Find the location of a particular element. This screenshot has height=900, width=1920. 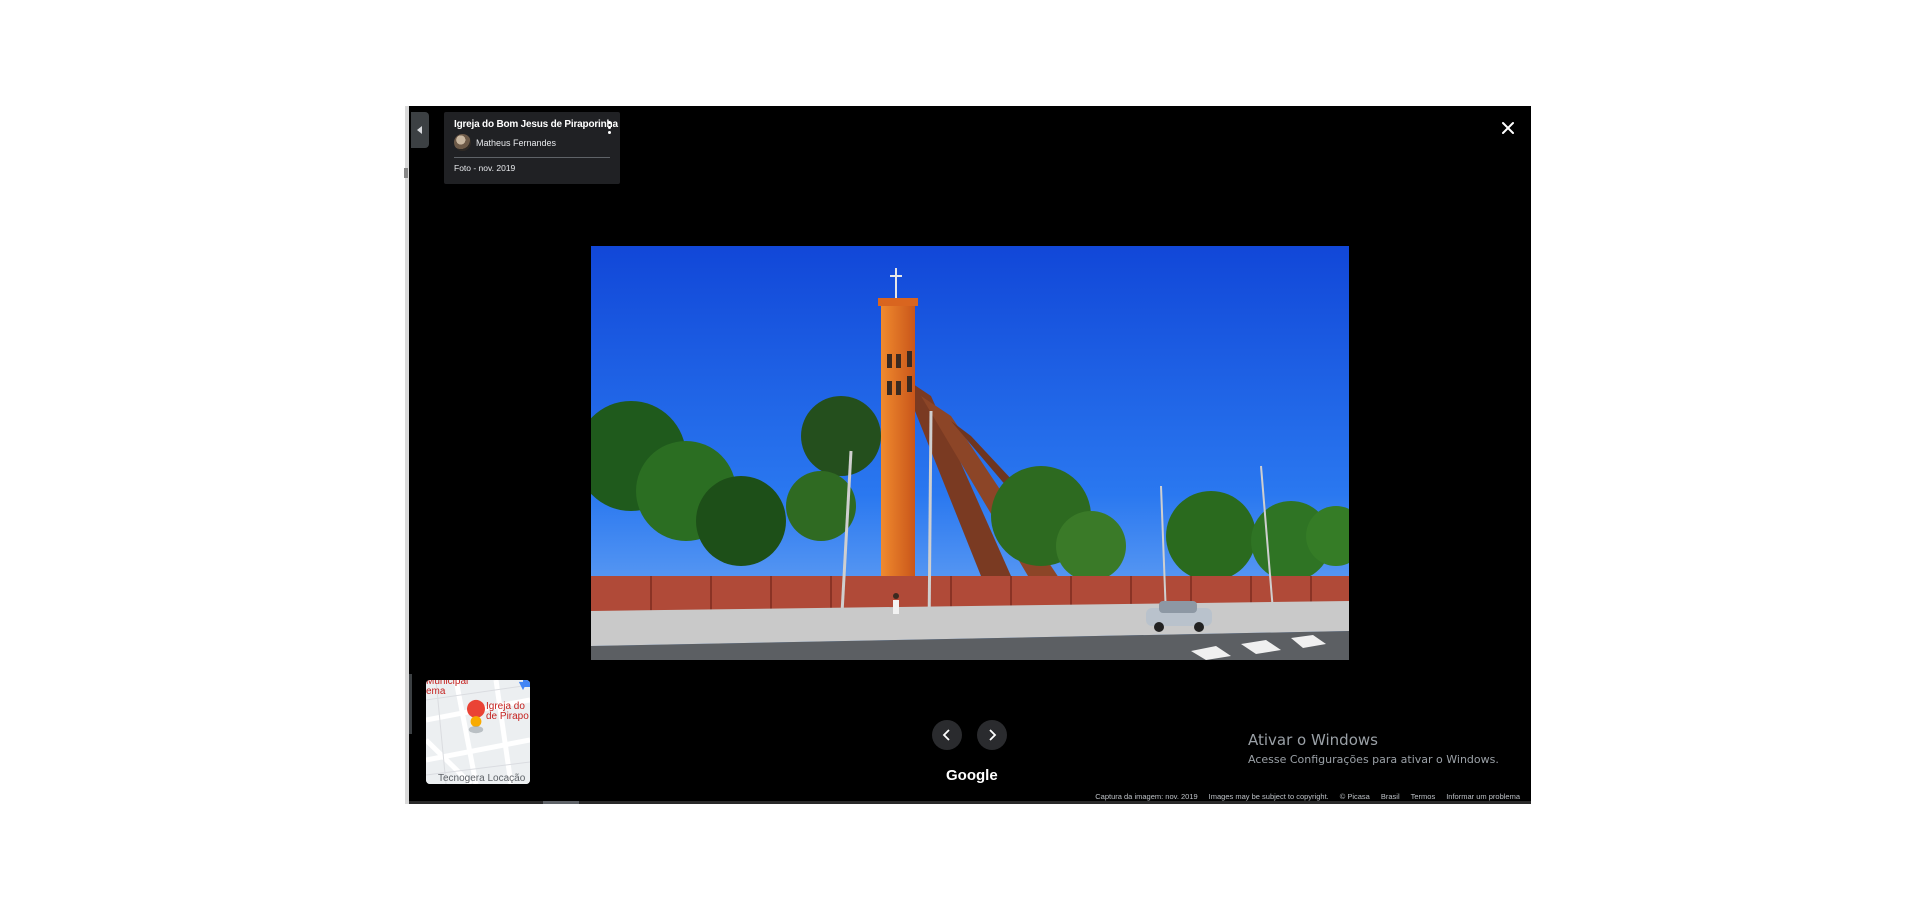

prev-arrow-icon is located at coordinates (946, 735).